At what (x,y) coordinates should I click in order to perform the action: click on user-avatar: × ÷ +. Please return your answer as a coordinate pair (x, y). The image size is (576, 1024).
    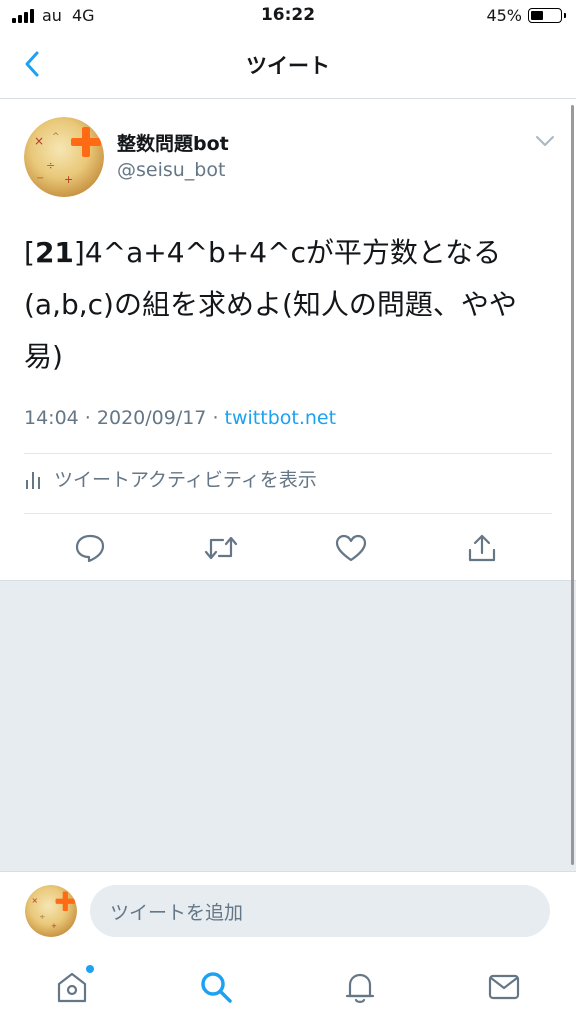
    Looking at the image, I should click on (51, 911).